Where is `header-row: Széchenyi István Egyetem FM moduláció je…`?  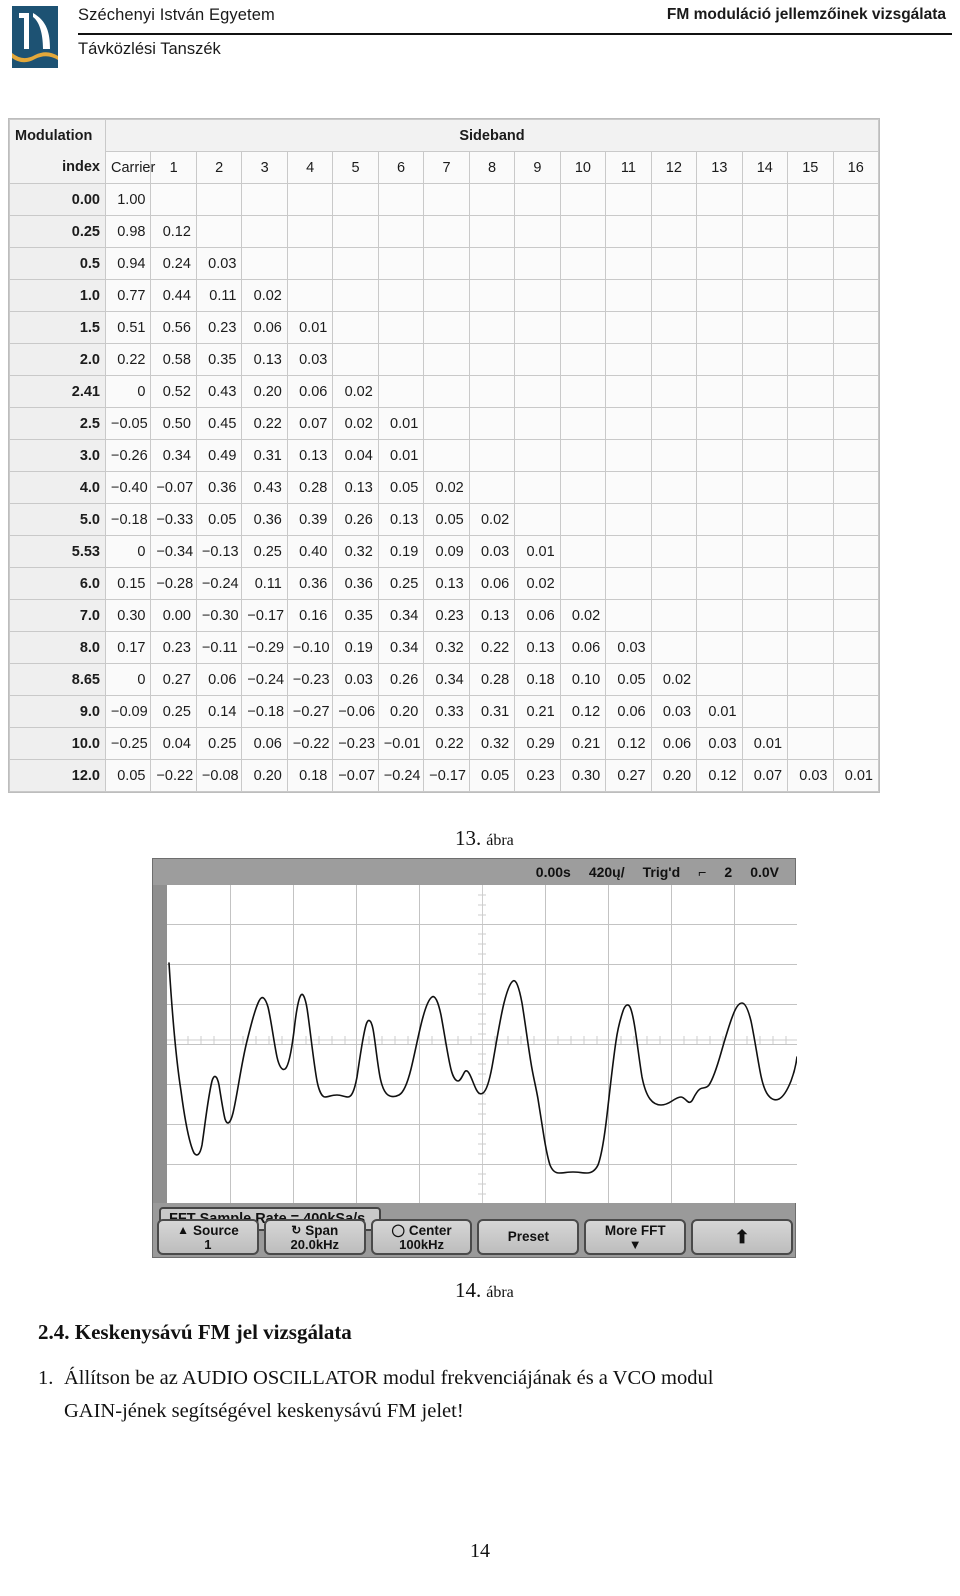 header-row: Széchenyi István Egyetem FM moduláció je… is located at coordinates (514, 19).